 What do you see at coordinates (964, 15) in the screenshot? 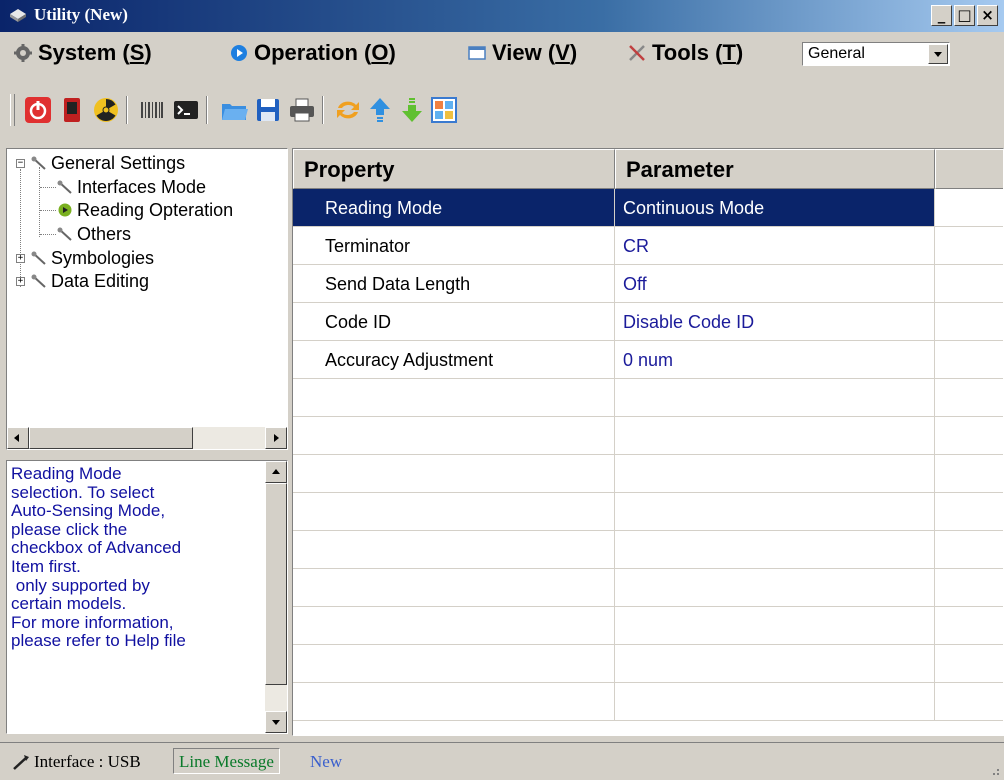
I see `maximize-button: □` at bounding box center [964, 15].